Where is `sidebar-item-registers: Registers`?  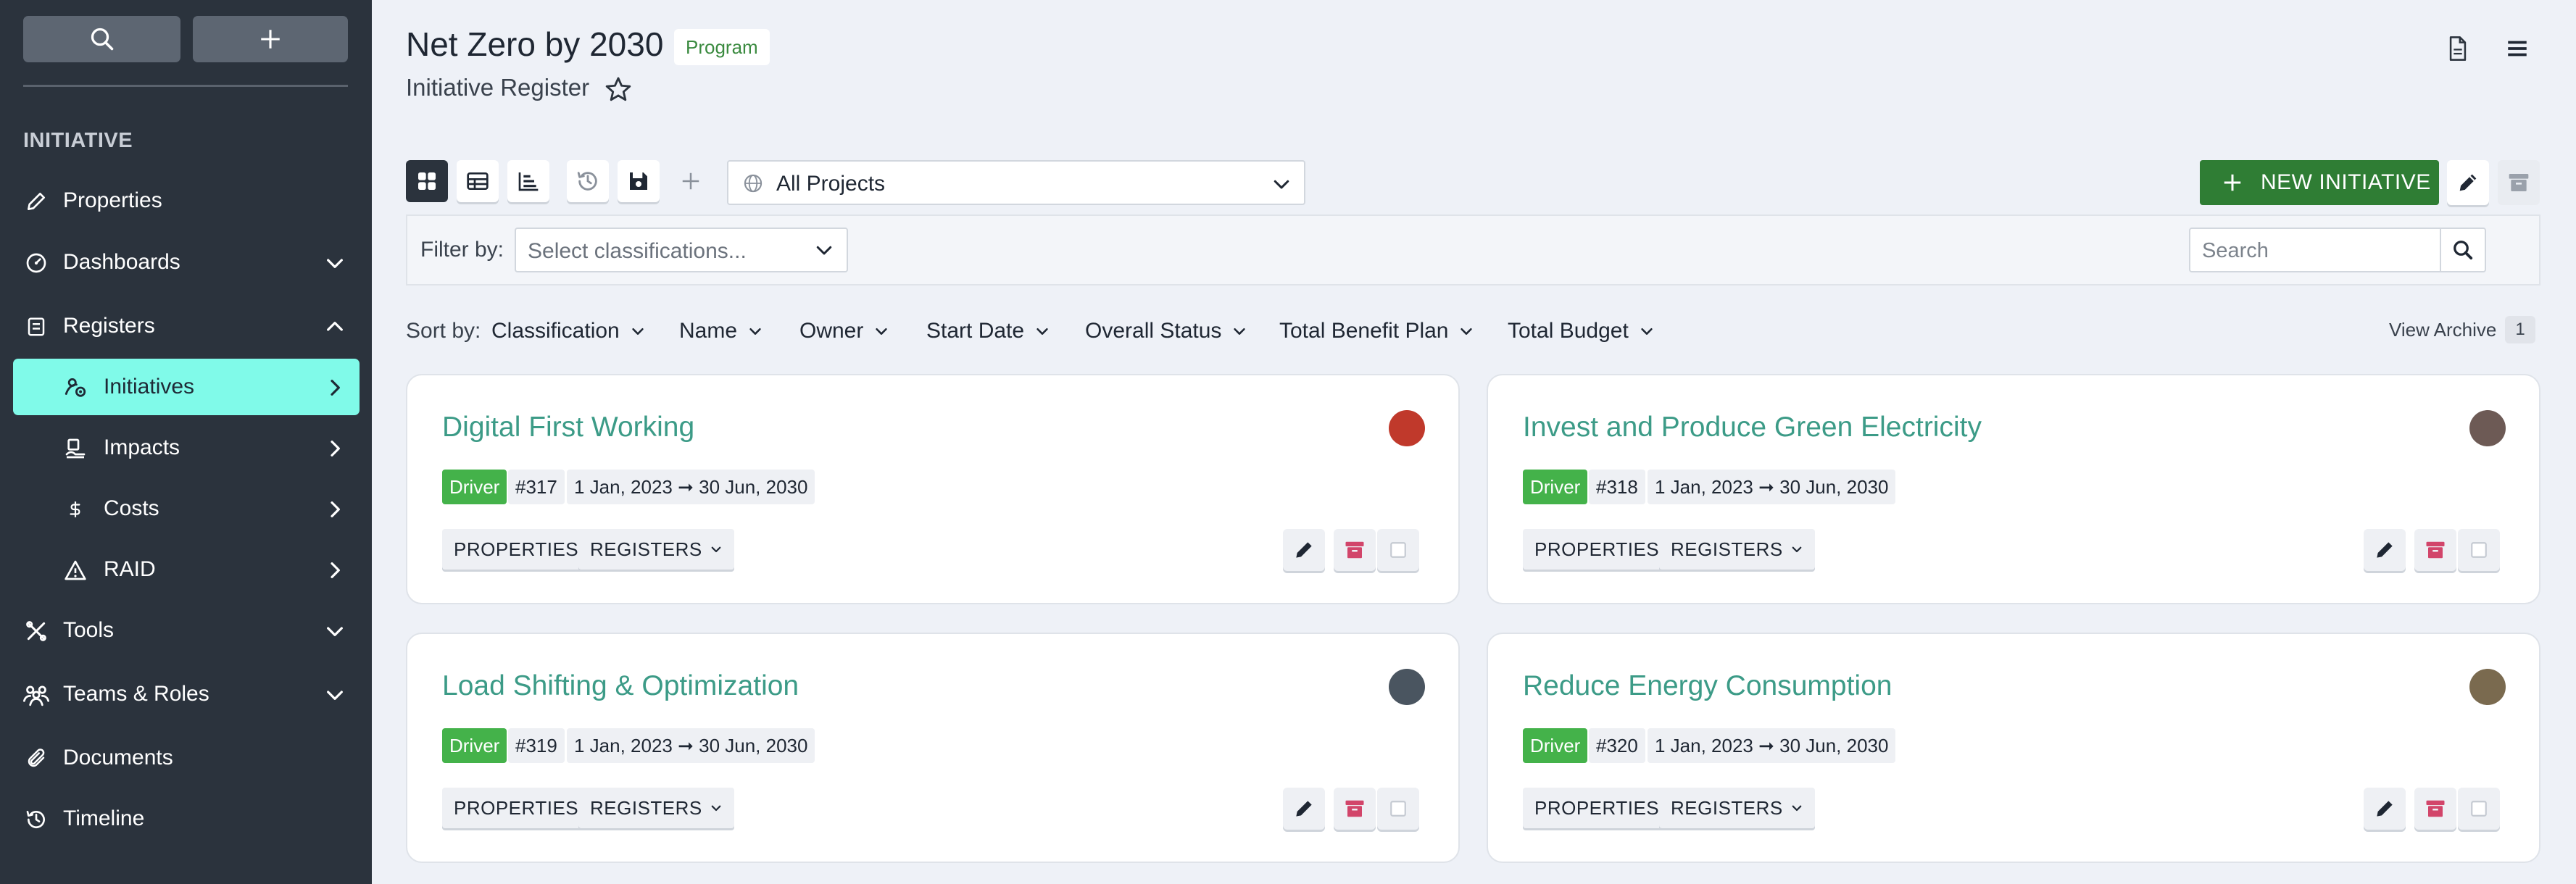 sidebar-item-registers: Registers is located at coordinates (186, 326).